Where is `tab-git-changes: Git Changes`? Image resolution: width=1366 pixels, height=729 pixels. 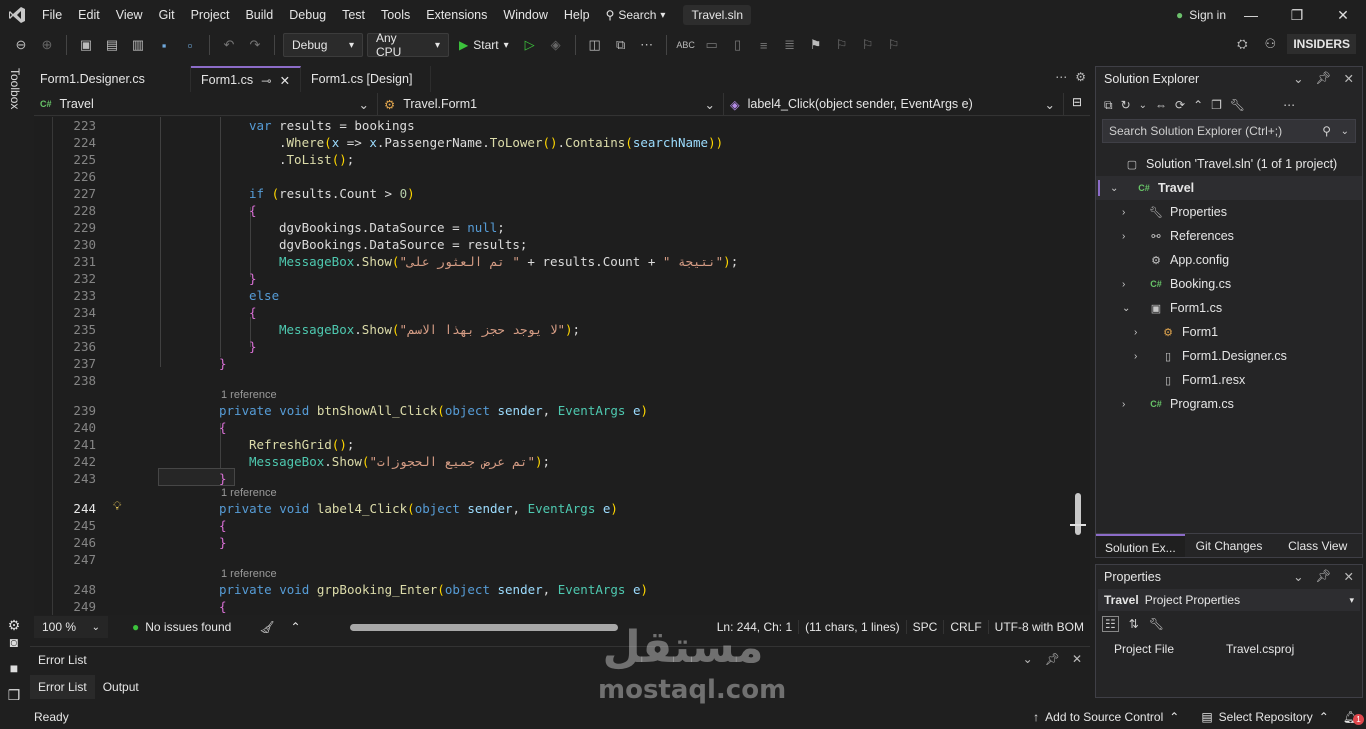
tab-git-changes: Git Changes is located at coordinates (1229, 545).